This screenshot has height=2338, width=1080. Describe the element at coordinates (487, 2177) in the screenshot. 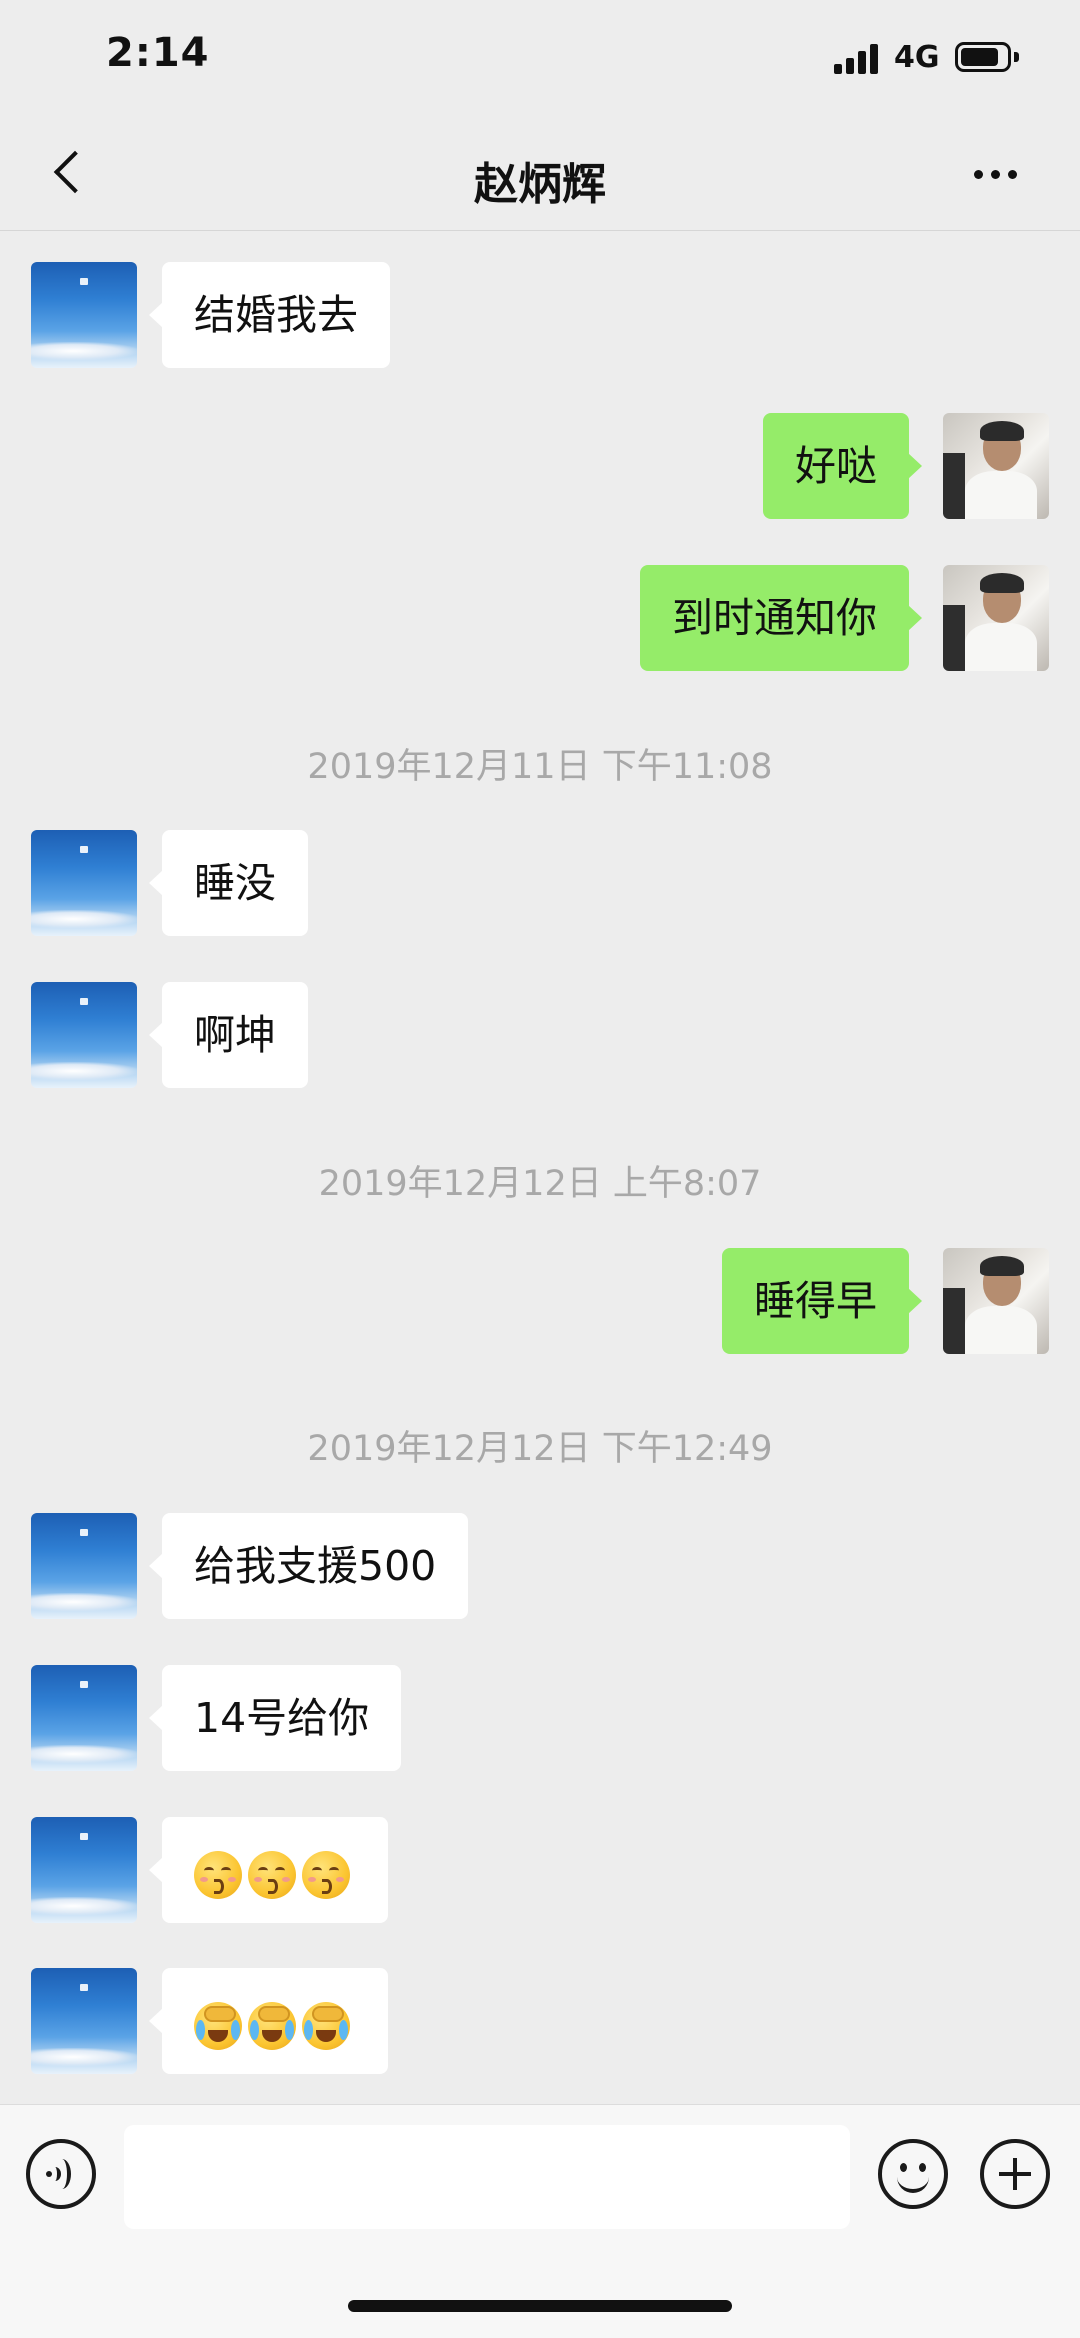

I see `message-input` at that location.